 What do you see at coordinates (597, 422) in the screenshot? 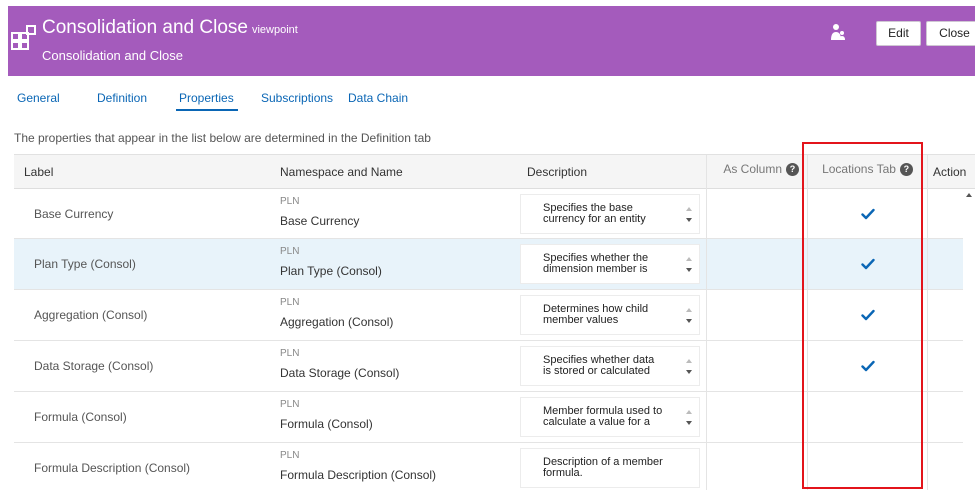
I see `description-line: calculate a value for a` at bounding box center [597, 422].